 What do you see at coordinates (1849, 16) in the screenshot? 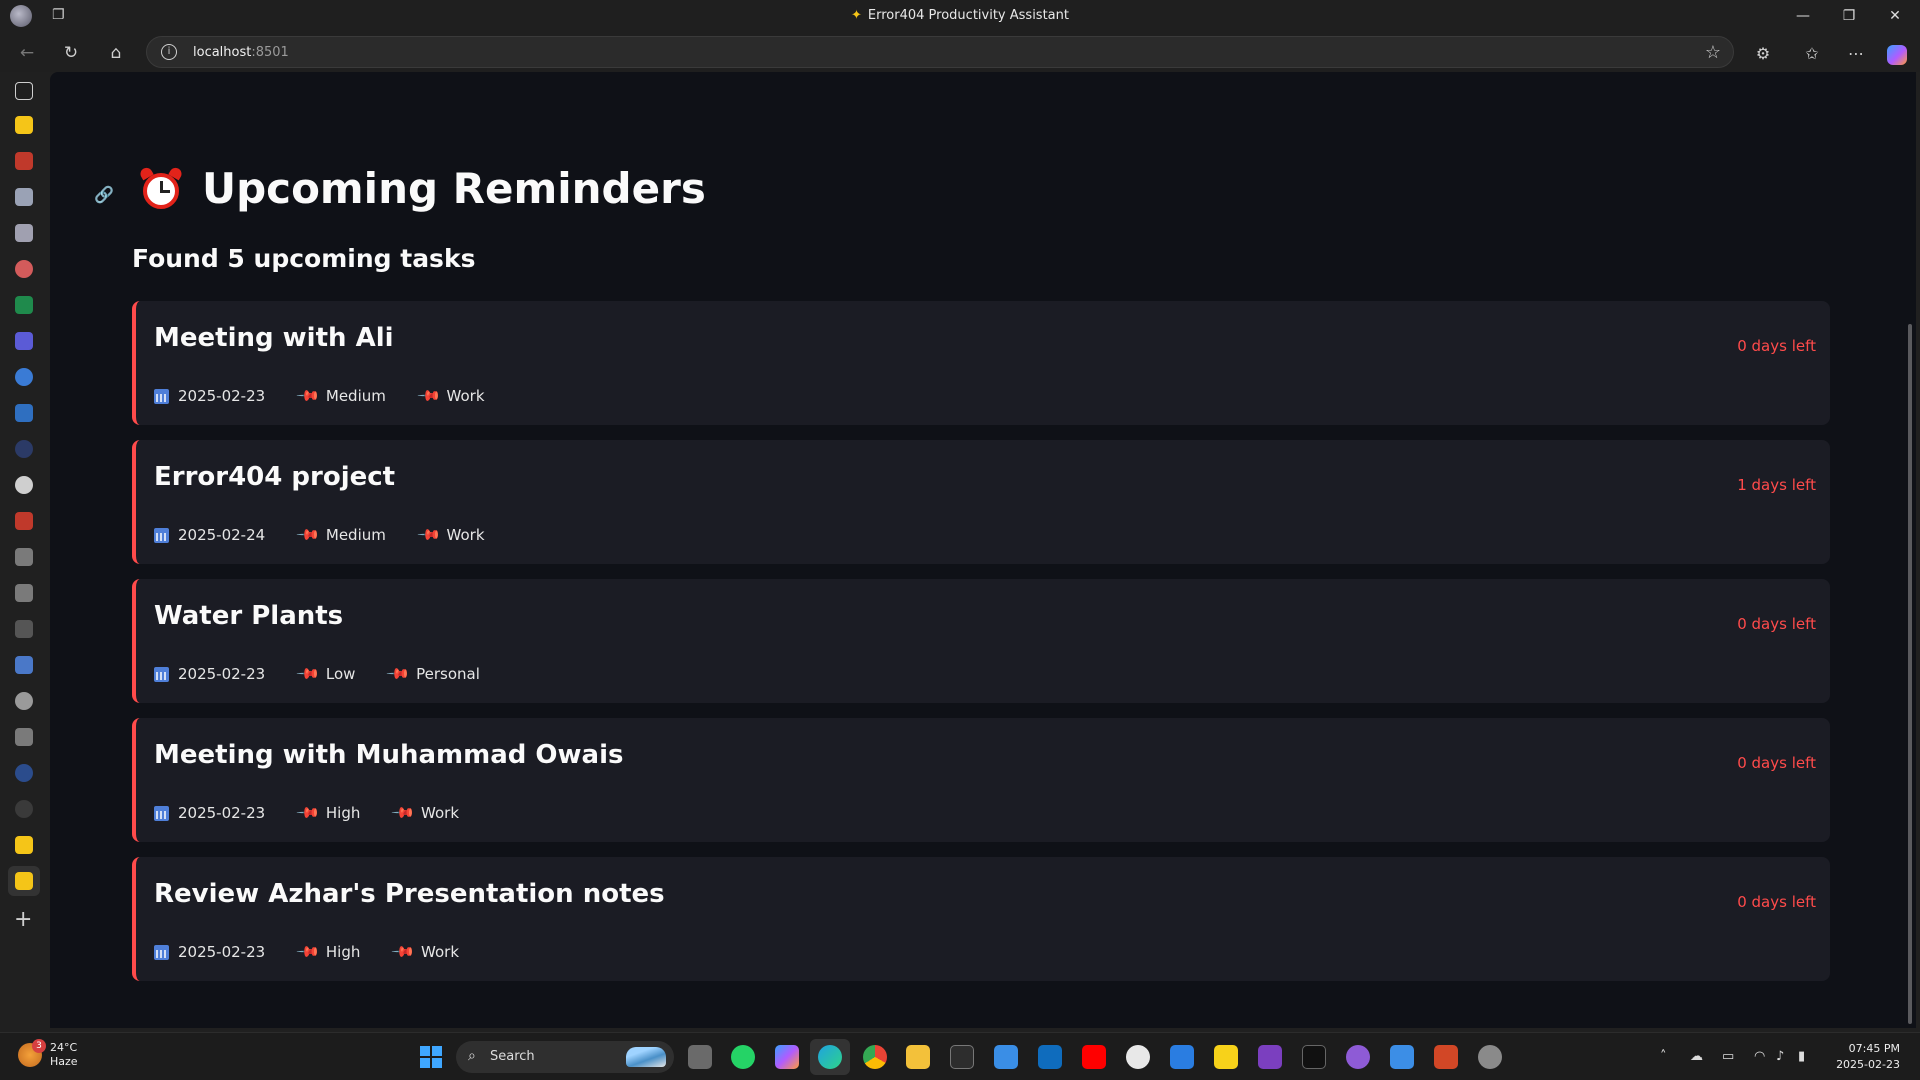
I see `restore-button: ❐` at bounding box center [1849, 16].